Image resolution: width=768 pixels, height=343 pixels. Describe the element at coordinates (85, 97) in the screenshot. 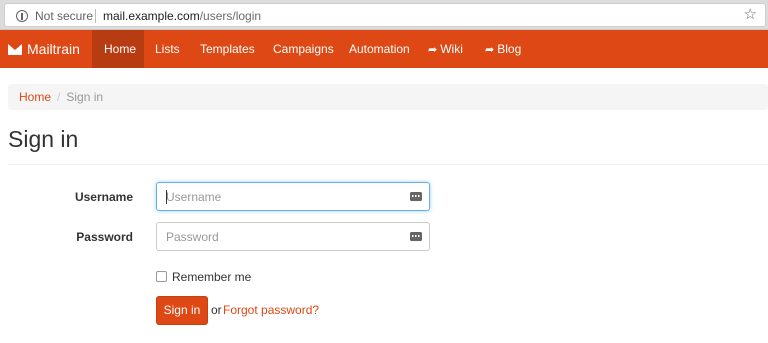

I see `breadcrumb-current: Sign in` at that location.